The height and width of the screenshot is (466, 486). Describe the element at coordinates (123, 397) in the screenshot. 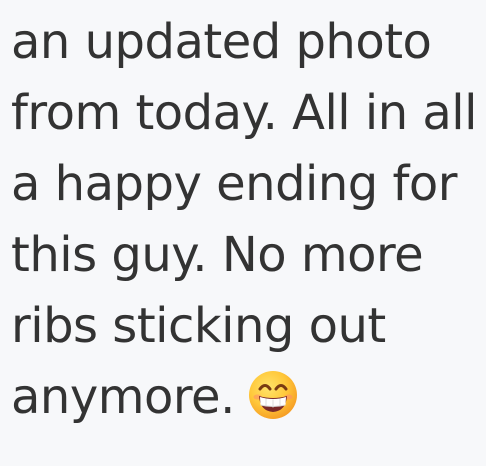

I see `comment-line-6-text: anymore.` at that location.